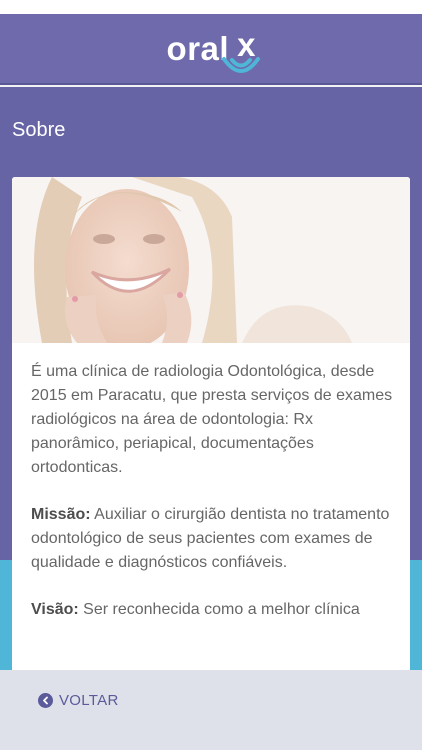 The image size is (422, 750). I want to click on accent-stripe-left, so click(6, 615).